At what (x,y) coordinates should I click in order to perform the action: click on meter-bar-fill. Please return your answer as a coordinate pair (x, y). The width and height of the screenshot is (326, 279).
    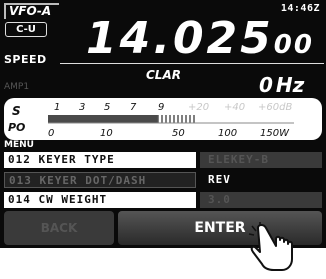
    Looking at the image, I should click on (103, 119).